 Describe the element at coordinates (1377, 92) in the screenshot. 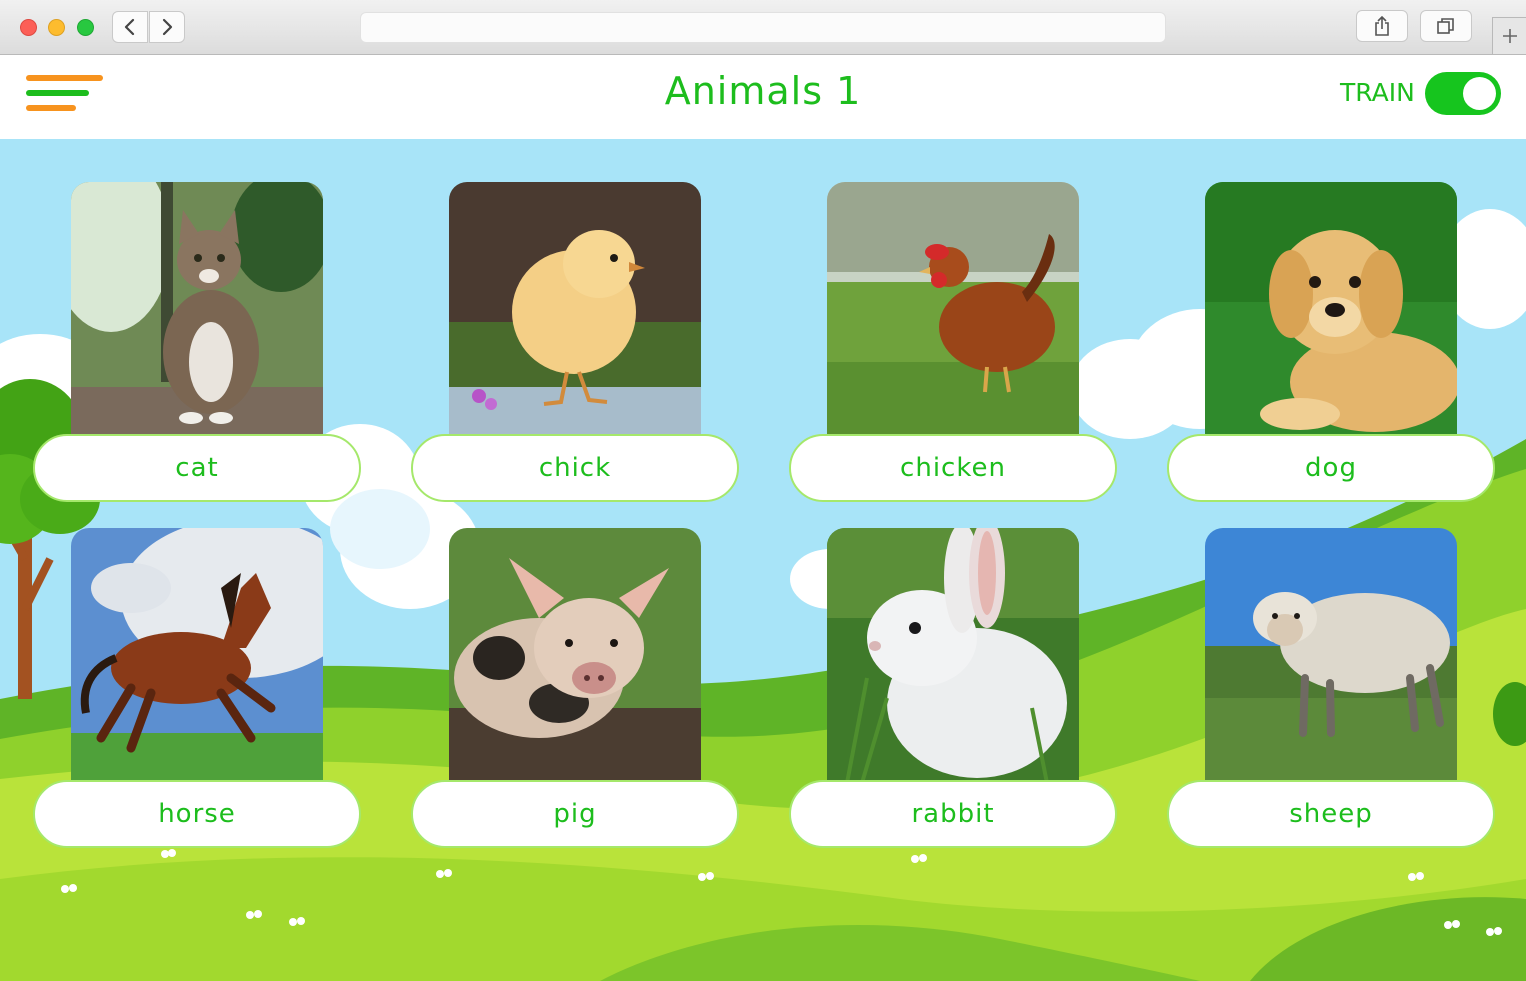

I see `train-label: TRAIN` at that location.